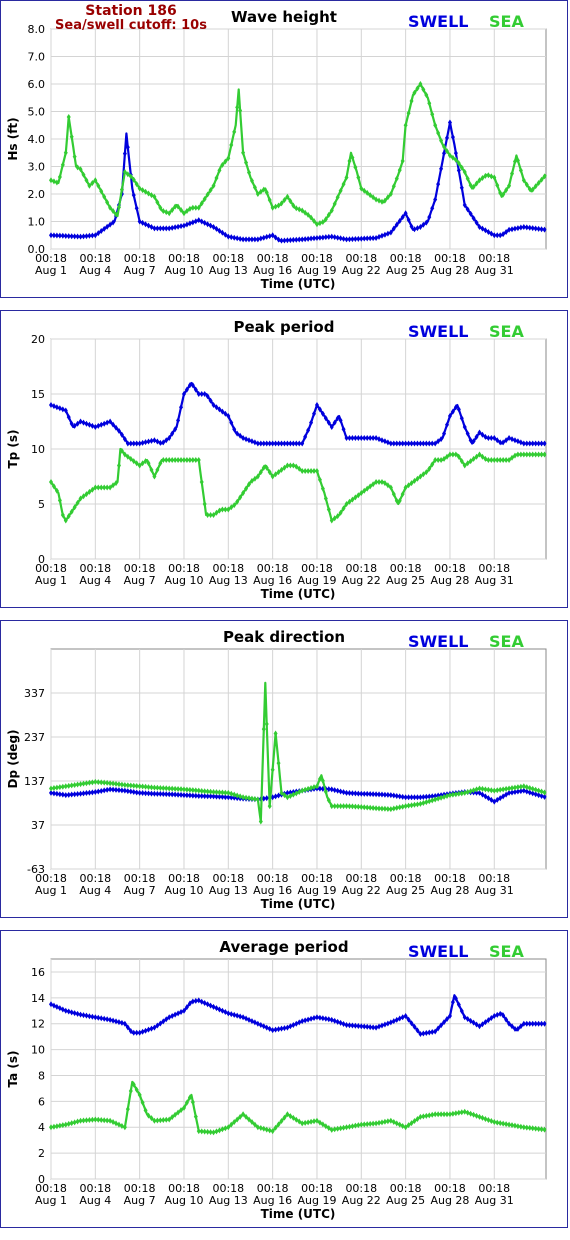 This screenshot has height=1240, width=570. I want to click on chart-title: Wave height, so click(284, 17).